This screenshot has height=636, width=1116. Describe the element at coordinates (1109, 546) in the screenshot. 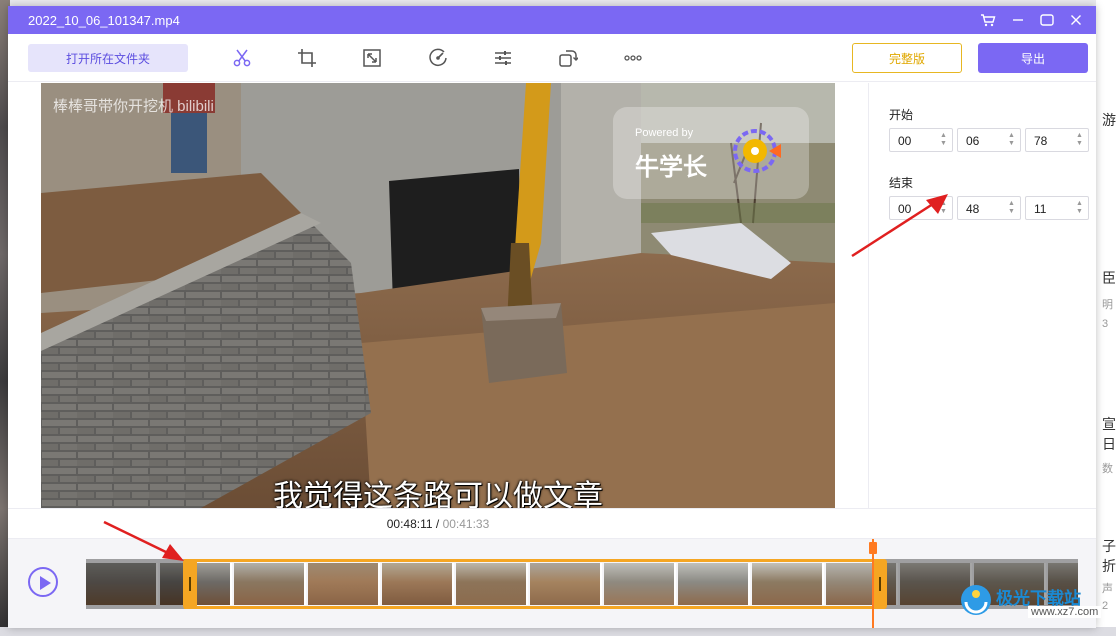

I see `desktop-text-fragment: 子` at that location.